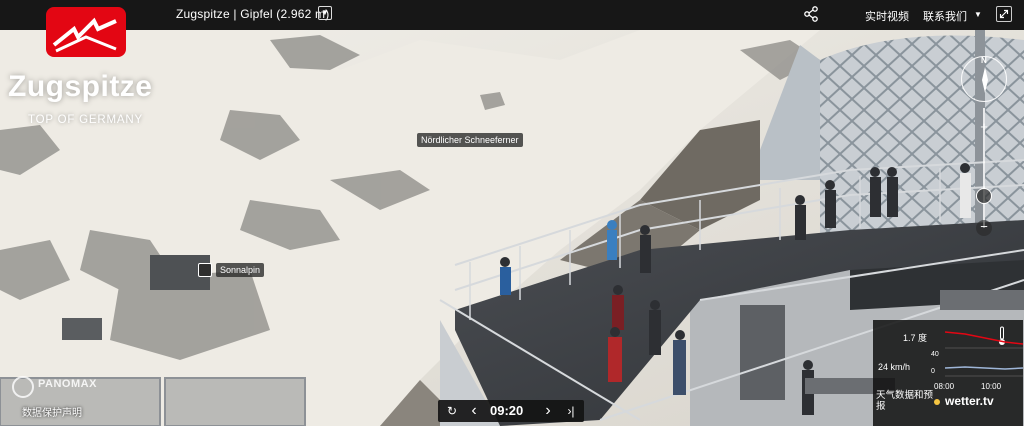 Image resolution: width=1024 pixels, height=426 pixels. Describe the element at coordinates (811, 14) in the screenshot. I see `share-icon` at that location.